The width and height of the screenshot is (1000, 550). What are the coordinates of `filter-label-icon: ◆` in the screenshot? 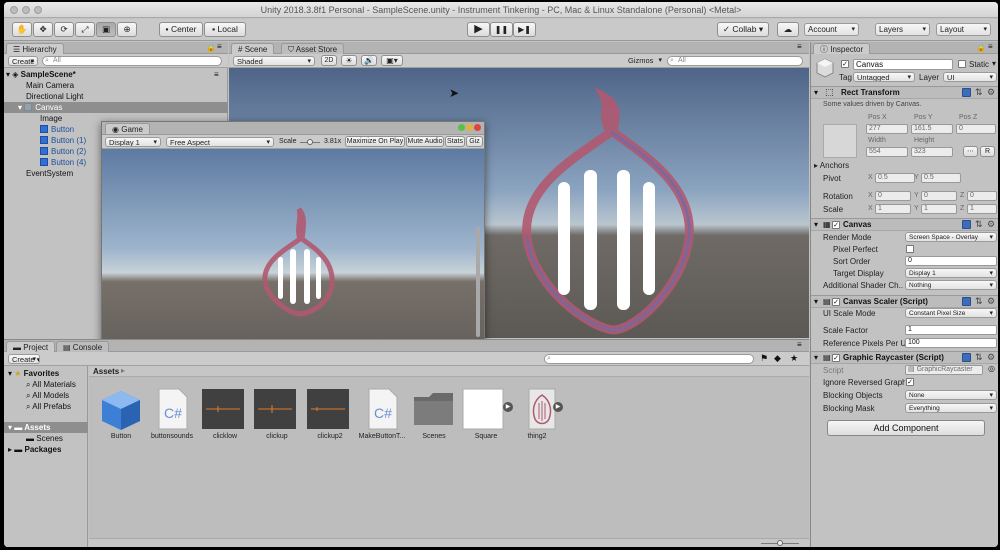 It's located at (777, 358).